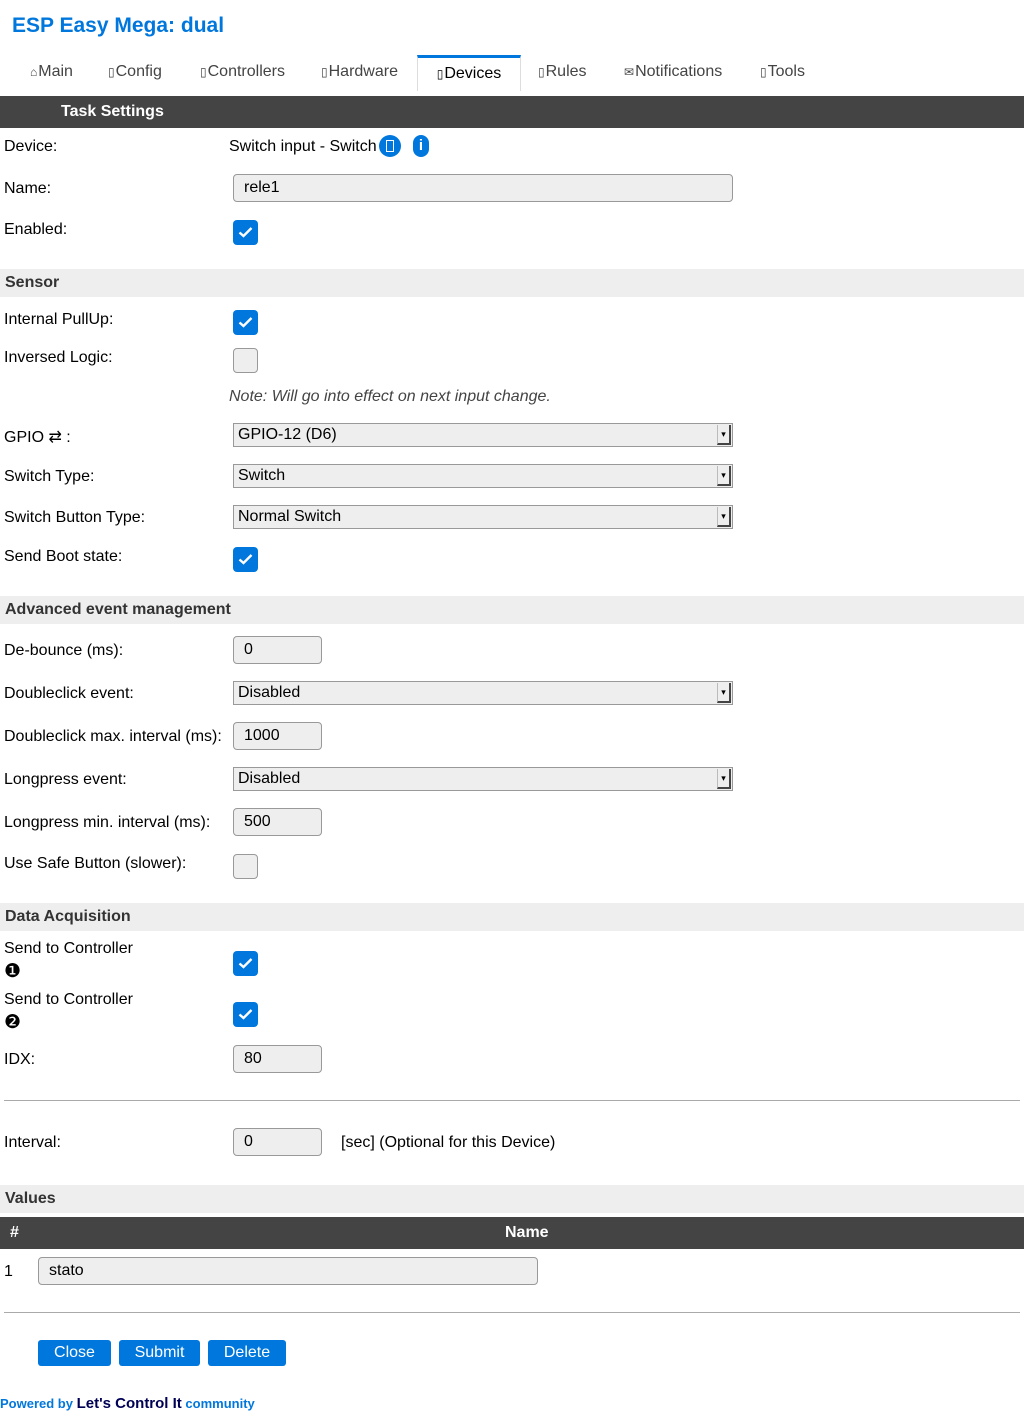  What do you see at coordinates (277, 736) in the screenshot?
I see `dblclick-interval-input: 1000` at bounding box center [277, 736].